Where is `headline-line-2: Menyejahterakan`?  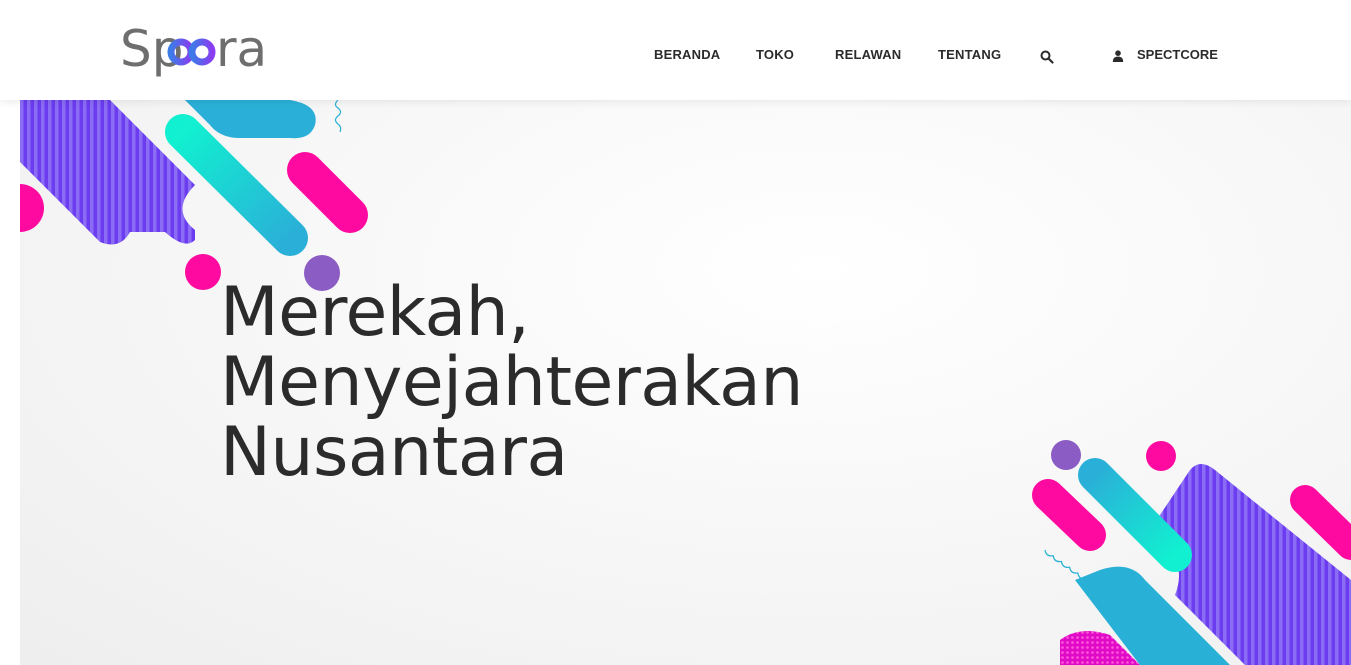 headline-line-2: Menyejahterakan is located at coordinates (511, 382).